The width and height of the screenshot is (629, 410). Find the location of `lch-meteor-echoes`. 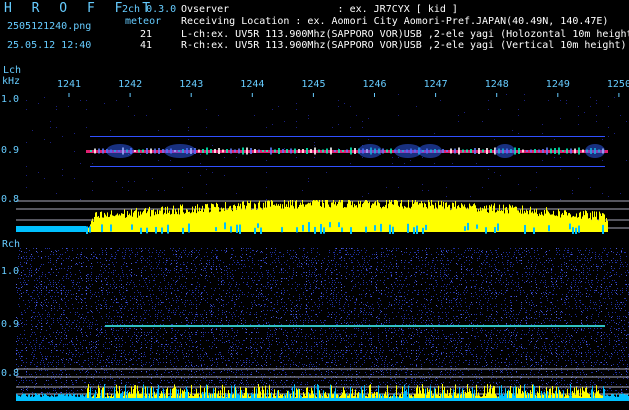

lch-meteor-echoes is located at coordinates (347, 151).